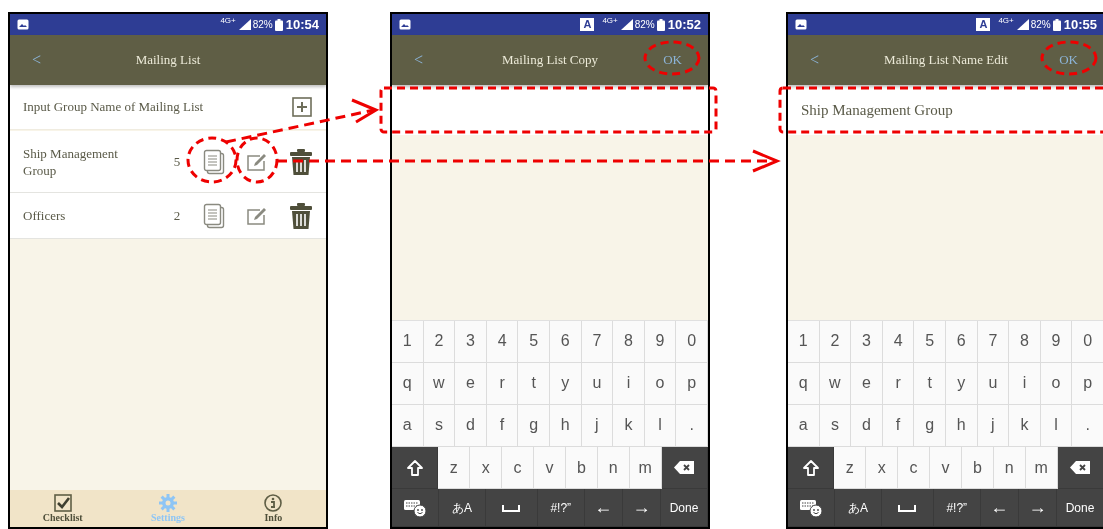 The width and height of the screenshot is (1103, 529). I want to click on copy-icon, so click(214, 161).